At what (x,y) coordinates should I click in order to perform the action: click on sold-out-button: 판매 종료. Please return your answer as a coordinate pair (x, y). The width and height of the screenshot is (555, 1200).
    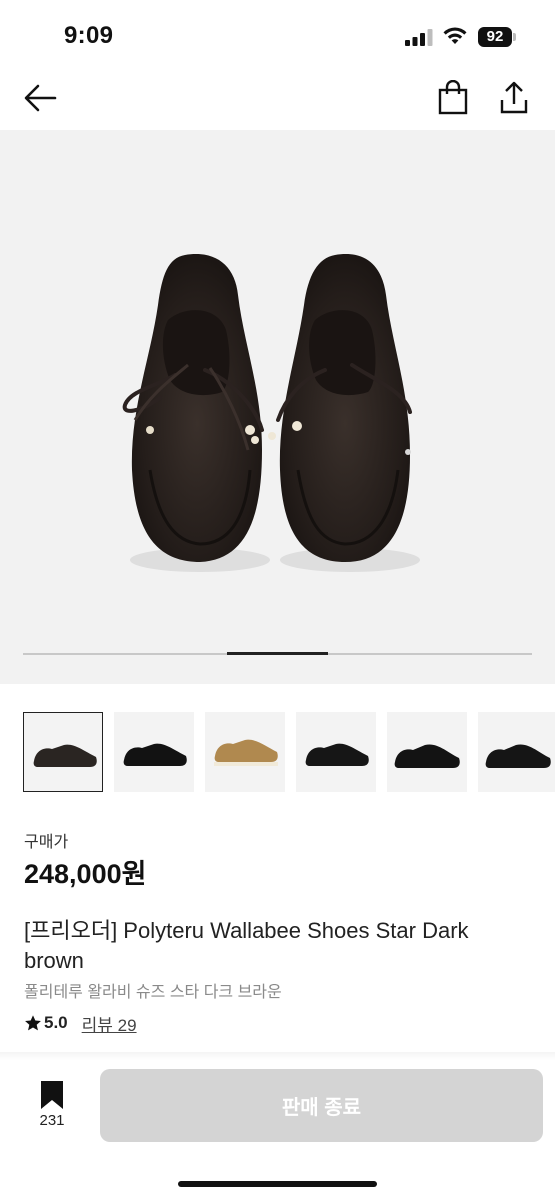
    Looking at the image, I should click on (321, 1105).